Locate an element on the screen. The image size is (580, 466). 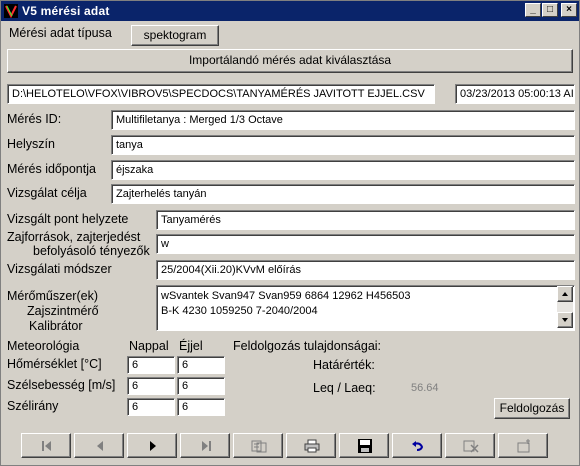
meromuszer-label: Mérőműszer(ek) is located at coordinates (52, 296).